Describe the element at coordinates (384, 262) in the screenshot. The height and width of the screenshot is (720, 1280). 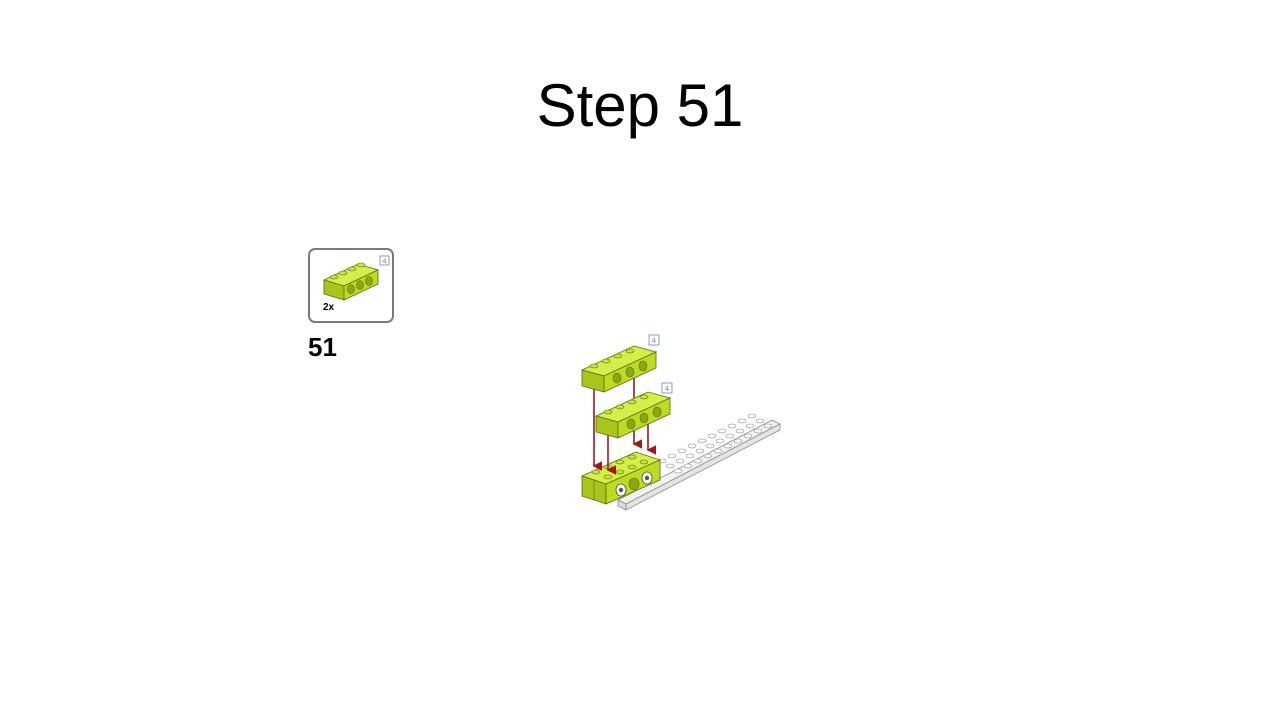
I see `part-length-tag: 4` at that location.